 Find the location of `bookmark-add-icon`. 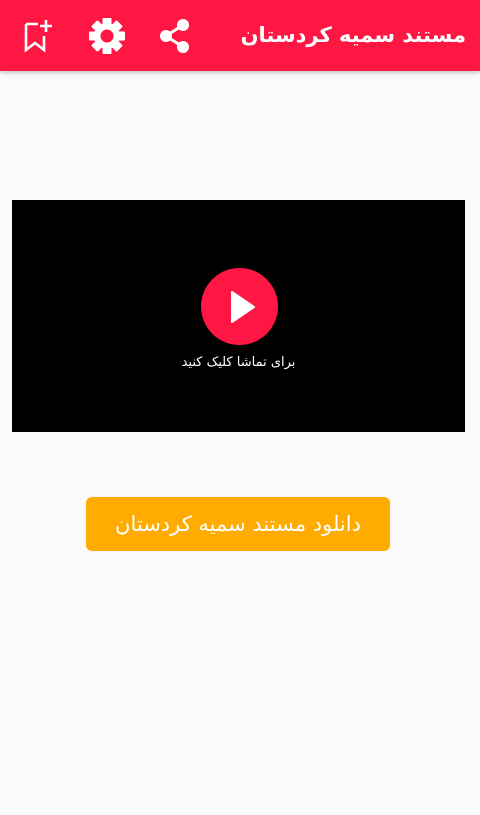

bookmark-add-icon is located at coordinates (38, 36).